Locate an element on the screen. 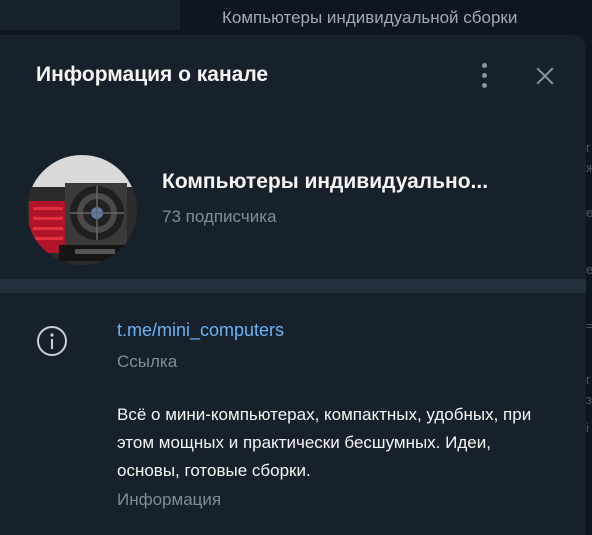 The image size is (592, 535). more-vertical-icon is located at coordinates (485, 76).